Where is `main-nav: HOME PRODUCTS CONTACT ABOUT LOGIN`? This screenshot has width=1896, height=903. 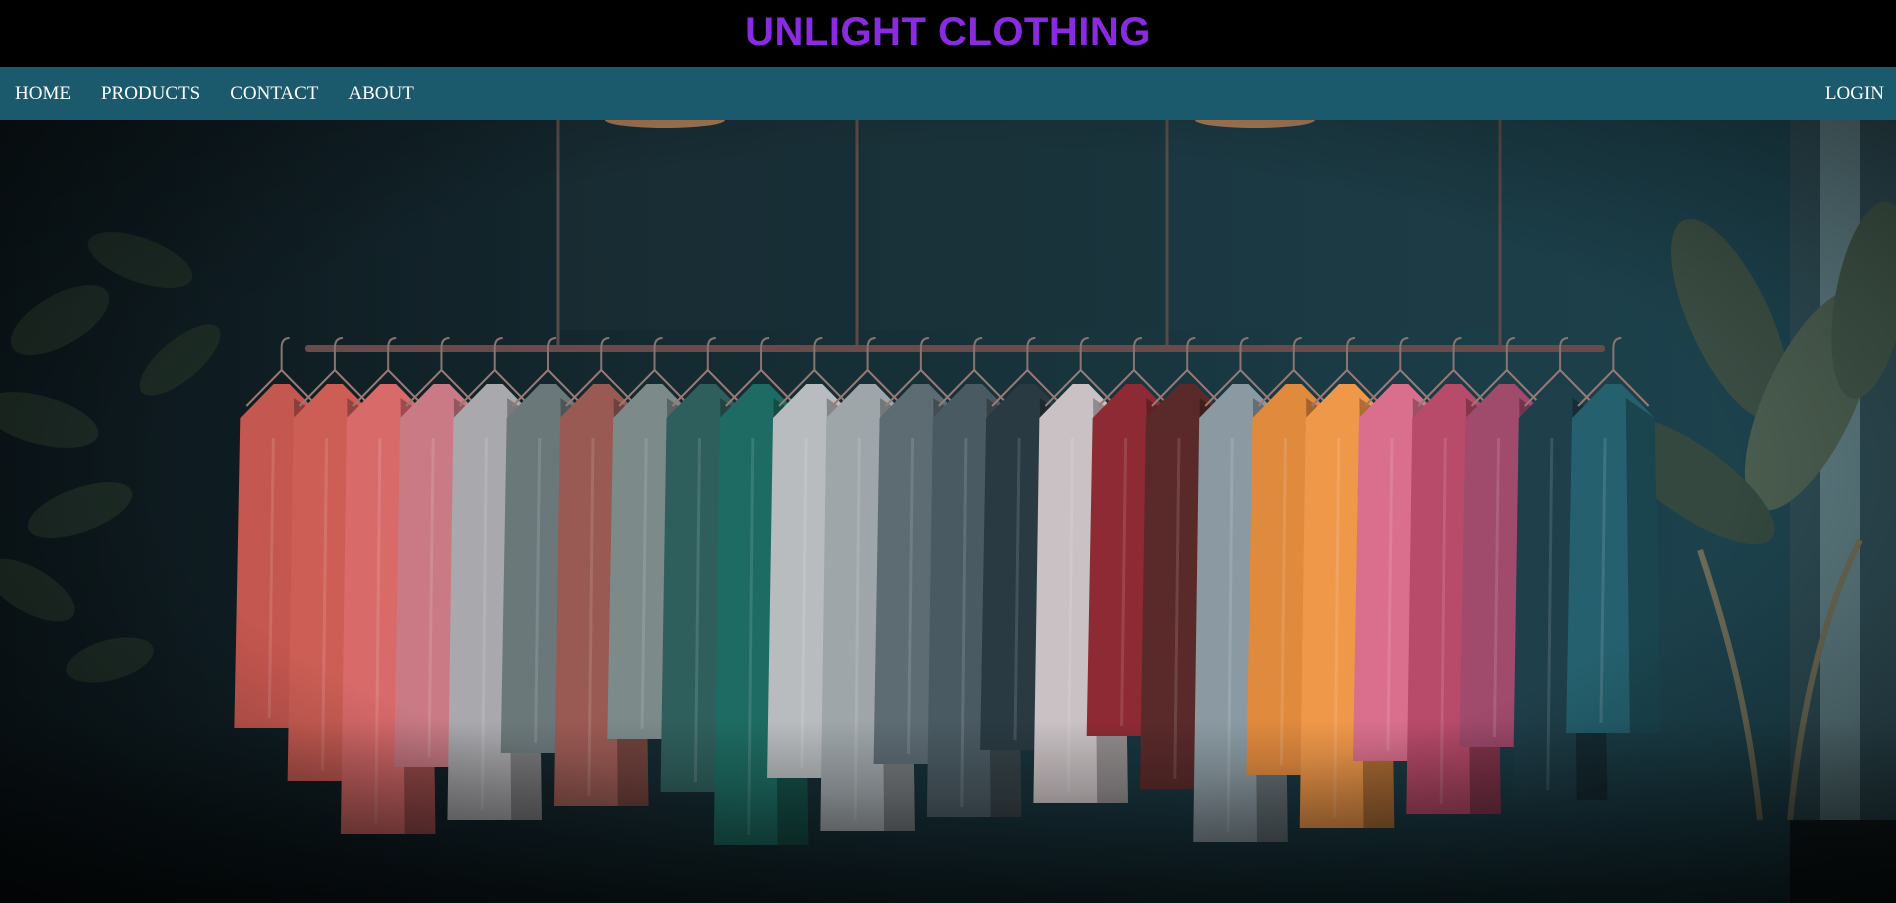
main-nav: HOME PRODUCTS CONTACT ABOUT LOGIN is located at coordinates (948, 93).